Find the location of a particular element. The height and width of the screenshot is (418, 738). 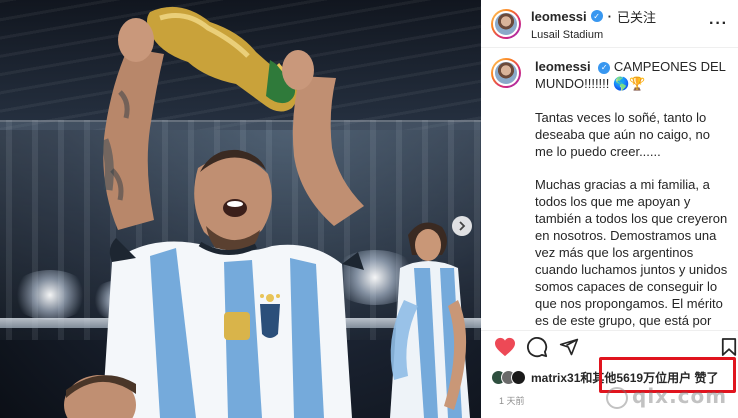

afa-crest is located at coordinates (270, 321).